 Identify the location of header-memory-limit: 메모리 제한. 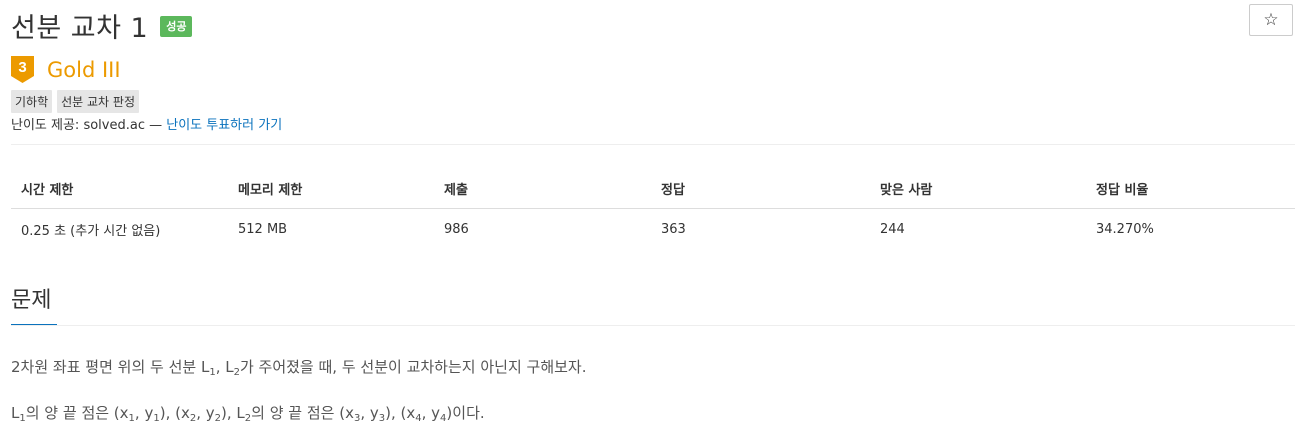
(331, 189).